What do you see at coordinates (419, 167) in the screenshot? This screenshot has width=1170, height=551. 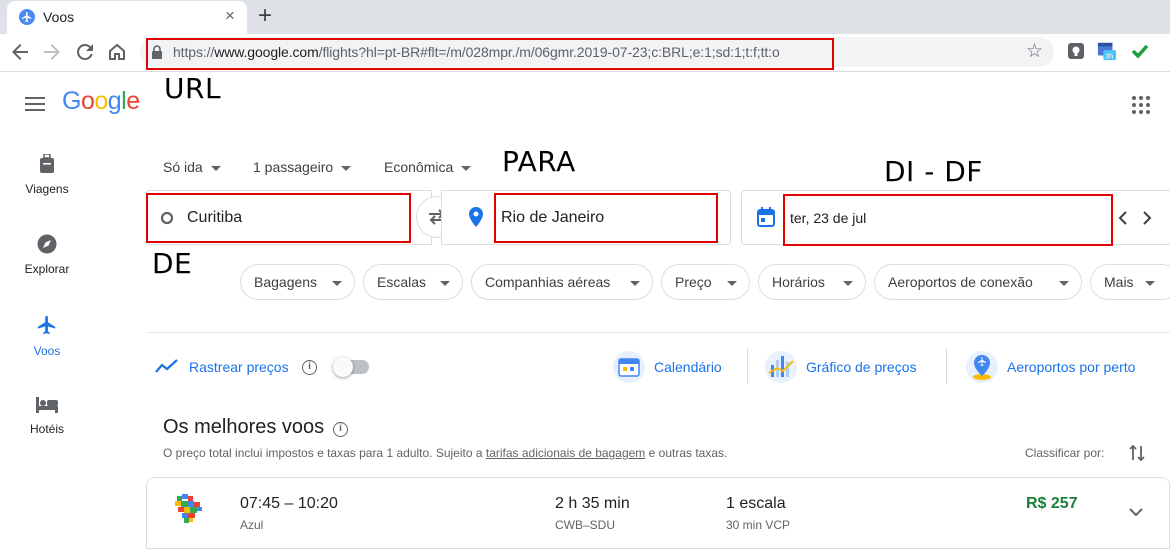 I see `cabin-value: Econômica` at bounding box center [419, 167].